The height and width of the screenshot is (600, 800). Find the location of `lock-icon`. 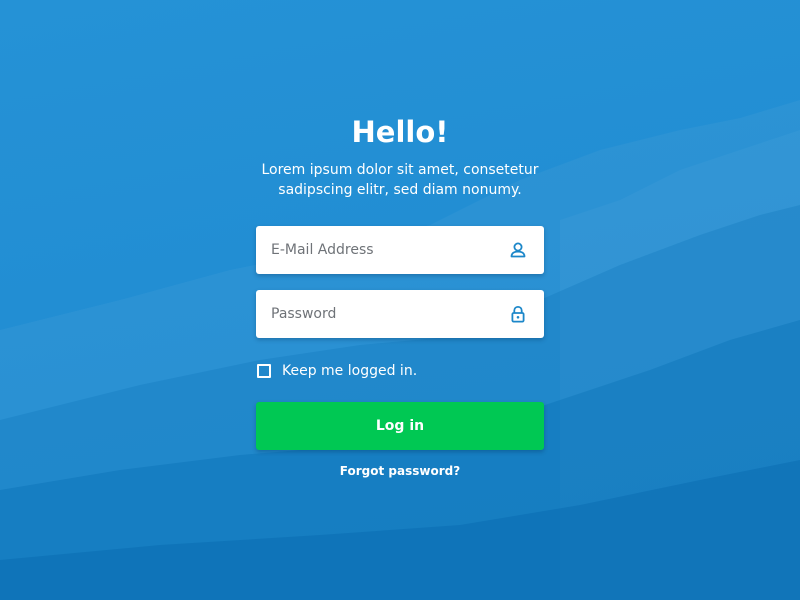

lock-icon is located at coordinates (518, 314).